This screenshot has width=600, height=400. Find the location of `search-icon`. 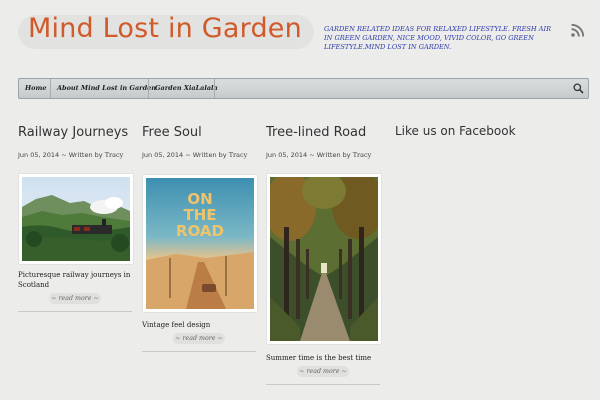

search-icon is located at coordinates (578, 88).